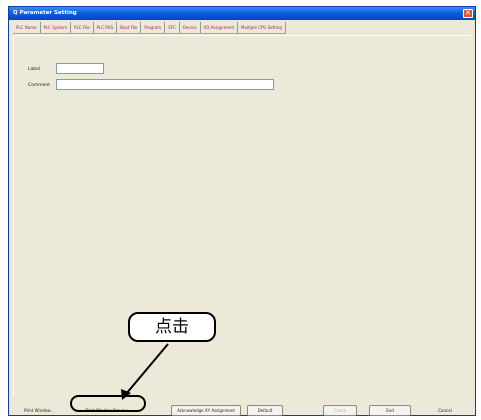 The width and height of the screenshot is (481, 420). Describe the element at coordinates (172, 327) in the screenshot. I see `click-callout: 点击` at that location.